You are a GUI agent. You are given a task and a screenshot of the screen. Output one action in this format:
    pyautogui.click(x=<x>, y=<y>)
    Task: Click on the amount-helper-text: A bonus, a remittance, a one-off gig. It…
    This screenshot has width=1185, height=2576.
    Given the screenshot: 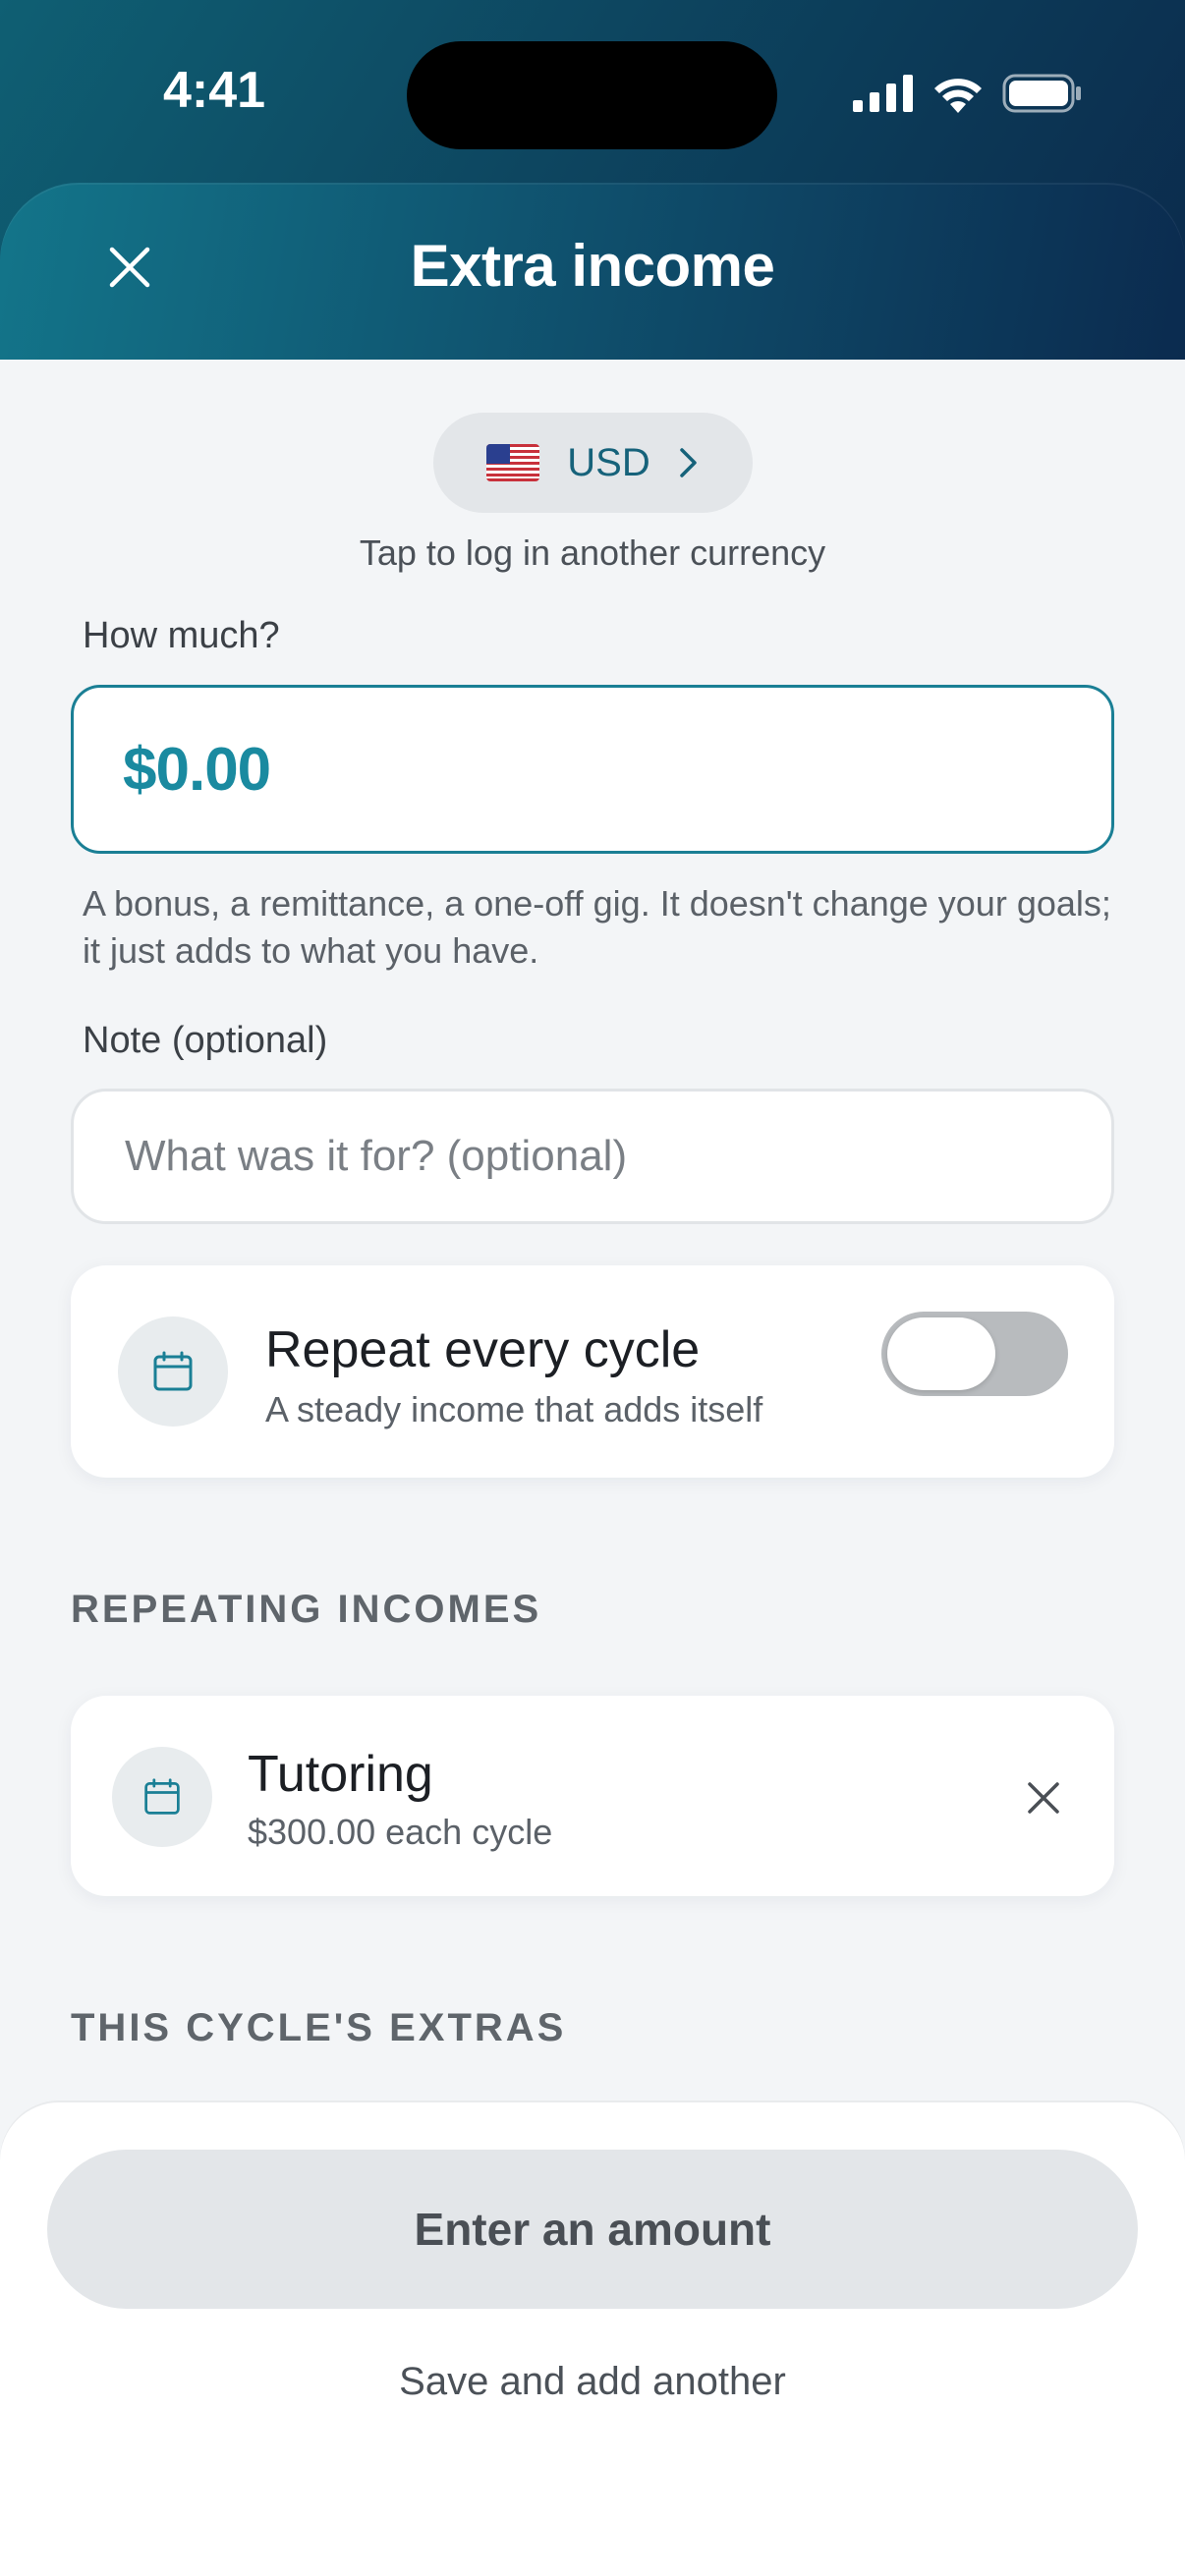 What is the action you would take?
    pyautogui.click(x=597, y=927)
    